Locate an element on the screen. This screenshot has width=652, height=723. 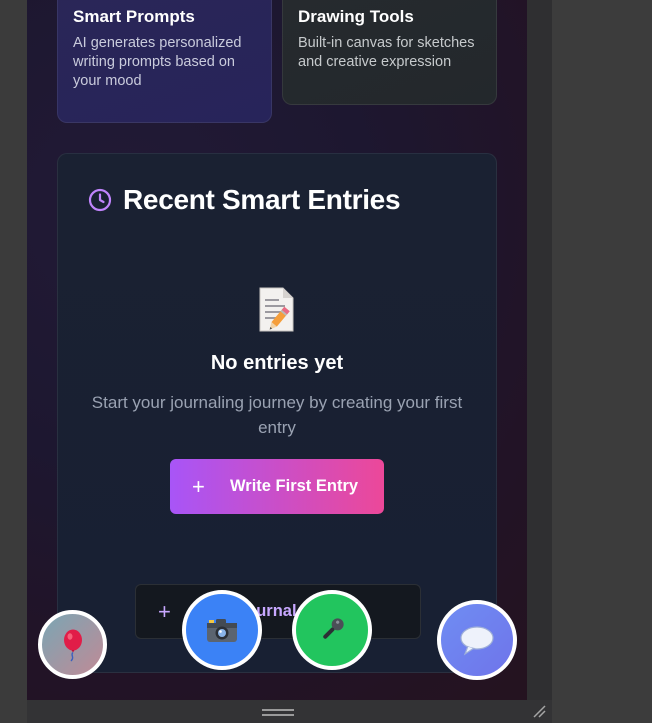
panel-title: Recent Smart Entries is located at coordinates (262, 199).